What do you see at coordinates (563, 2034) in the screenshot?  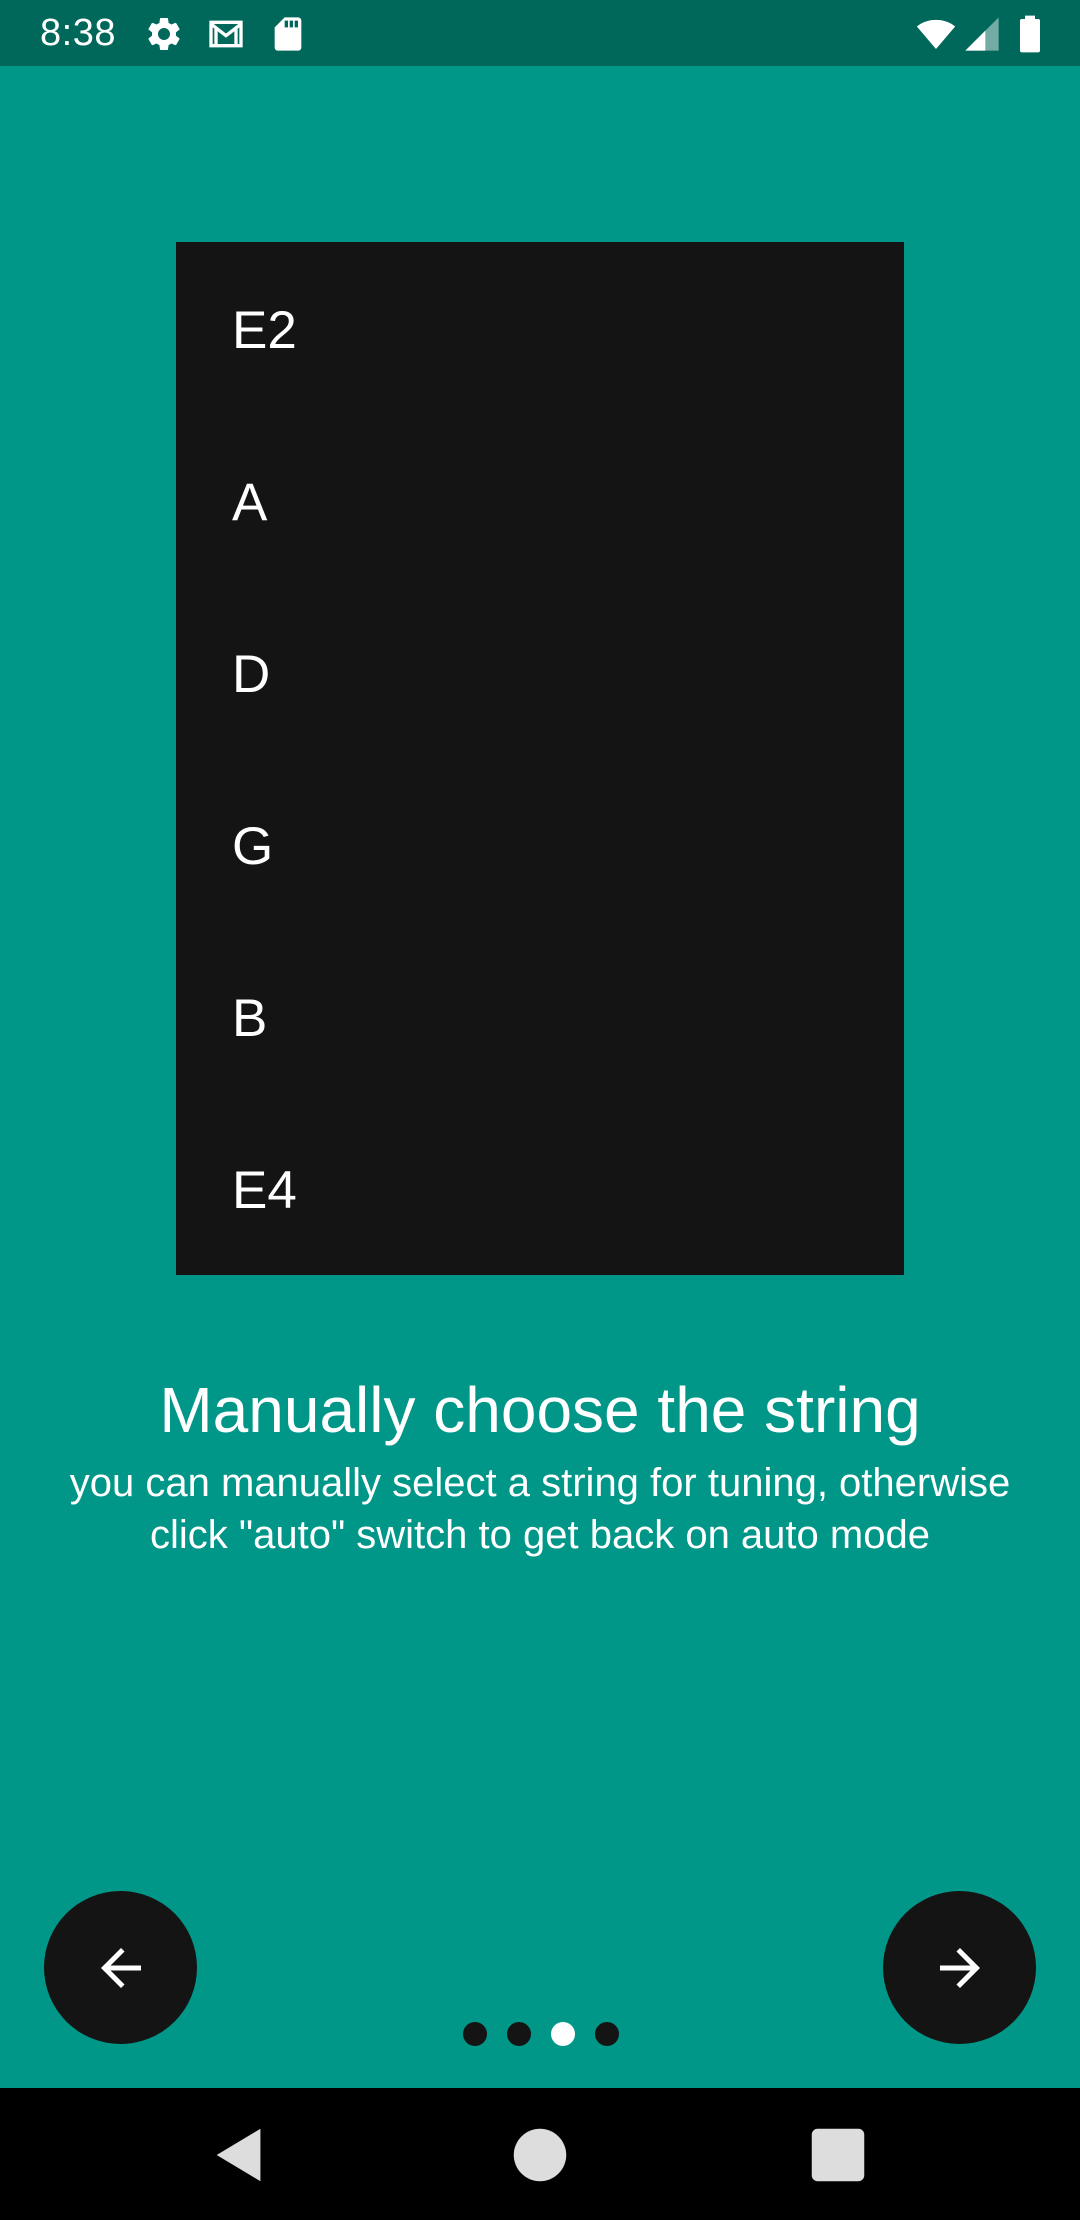 I see `page-dot-3-active` at bounding box center [563, 2034].